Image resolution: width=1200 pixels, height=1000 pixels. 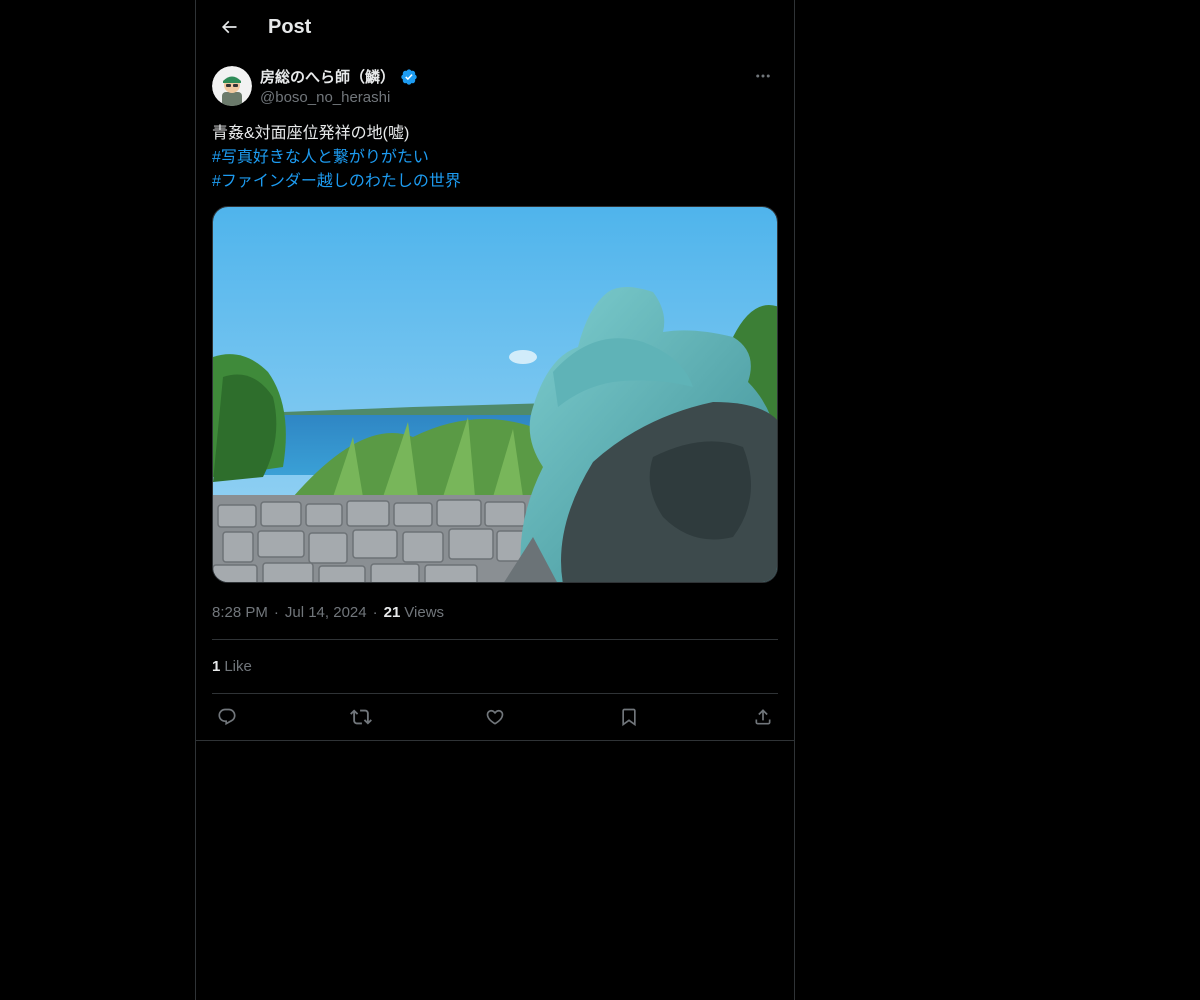 What do you see at coordinates (392, 612) in the screenshot?
I see `views-count: 21` at bounding box center [392, 612].